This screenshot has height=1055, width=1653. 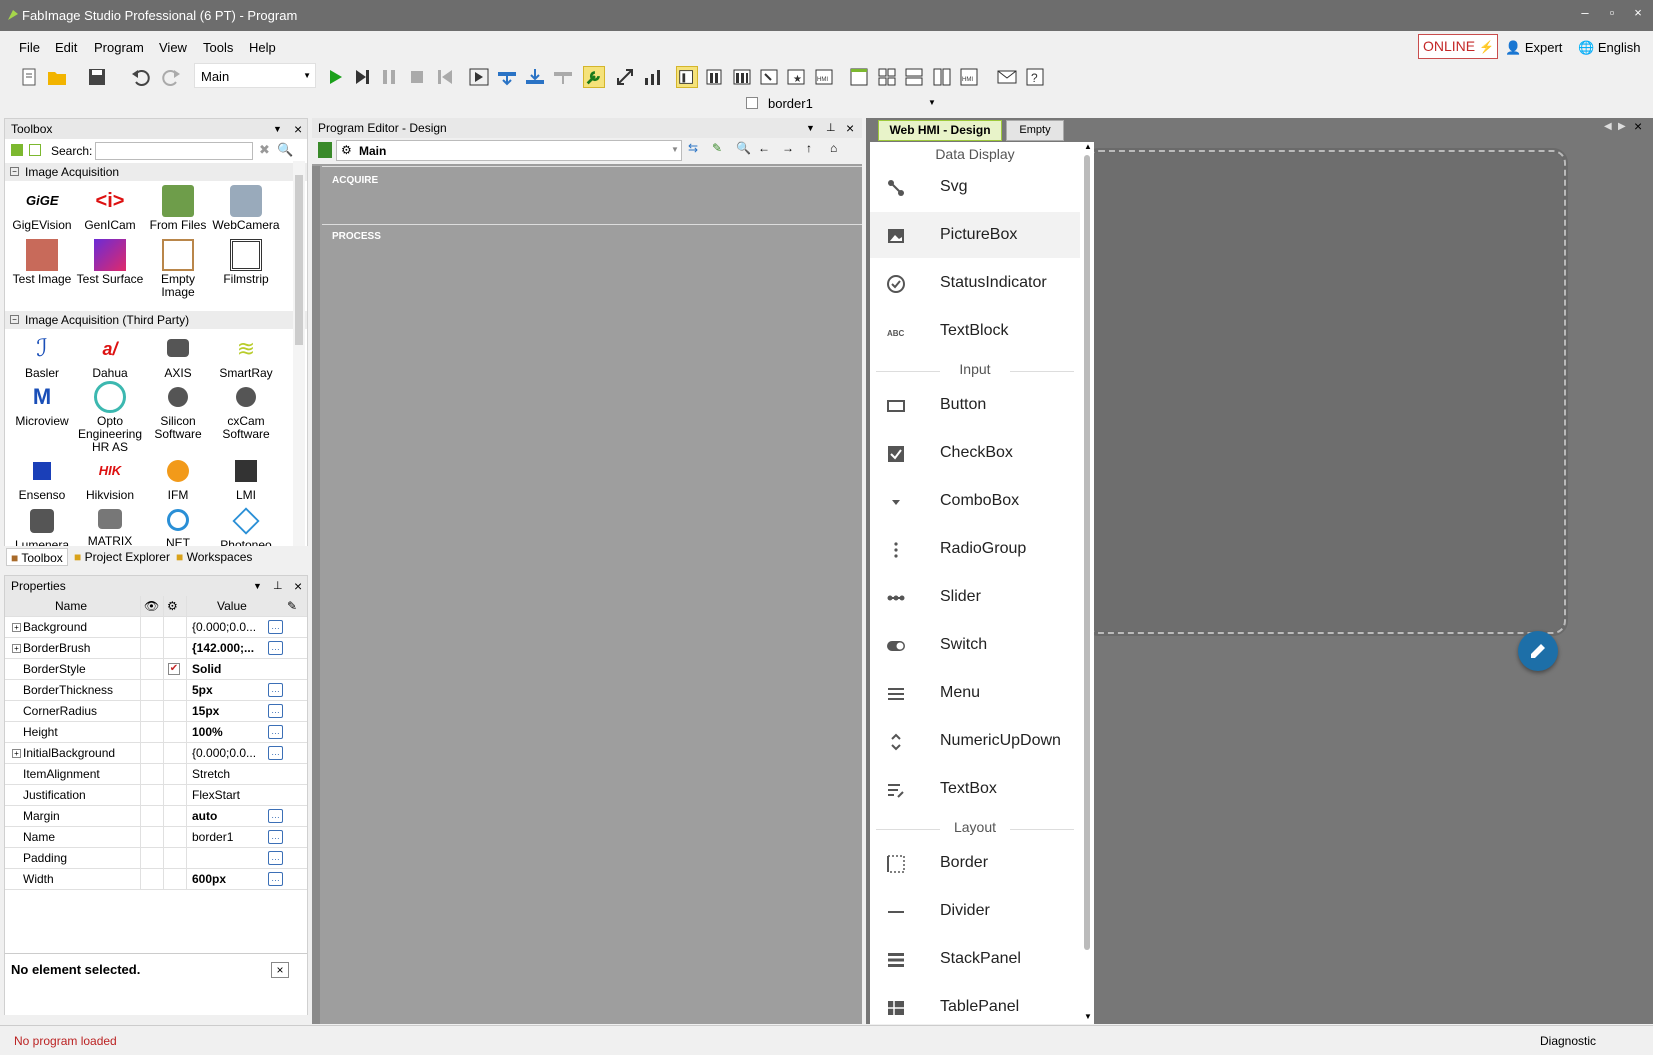 I want to click on edit-fab-button, so click(x=1538, y=651).